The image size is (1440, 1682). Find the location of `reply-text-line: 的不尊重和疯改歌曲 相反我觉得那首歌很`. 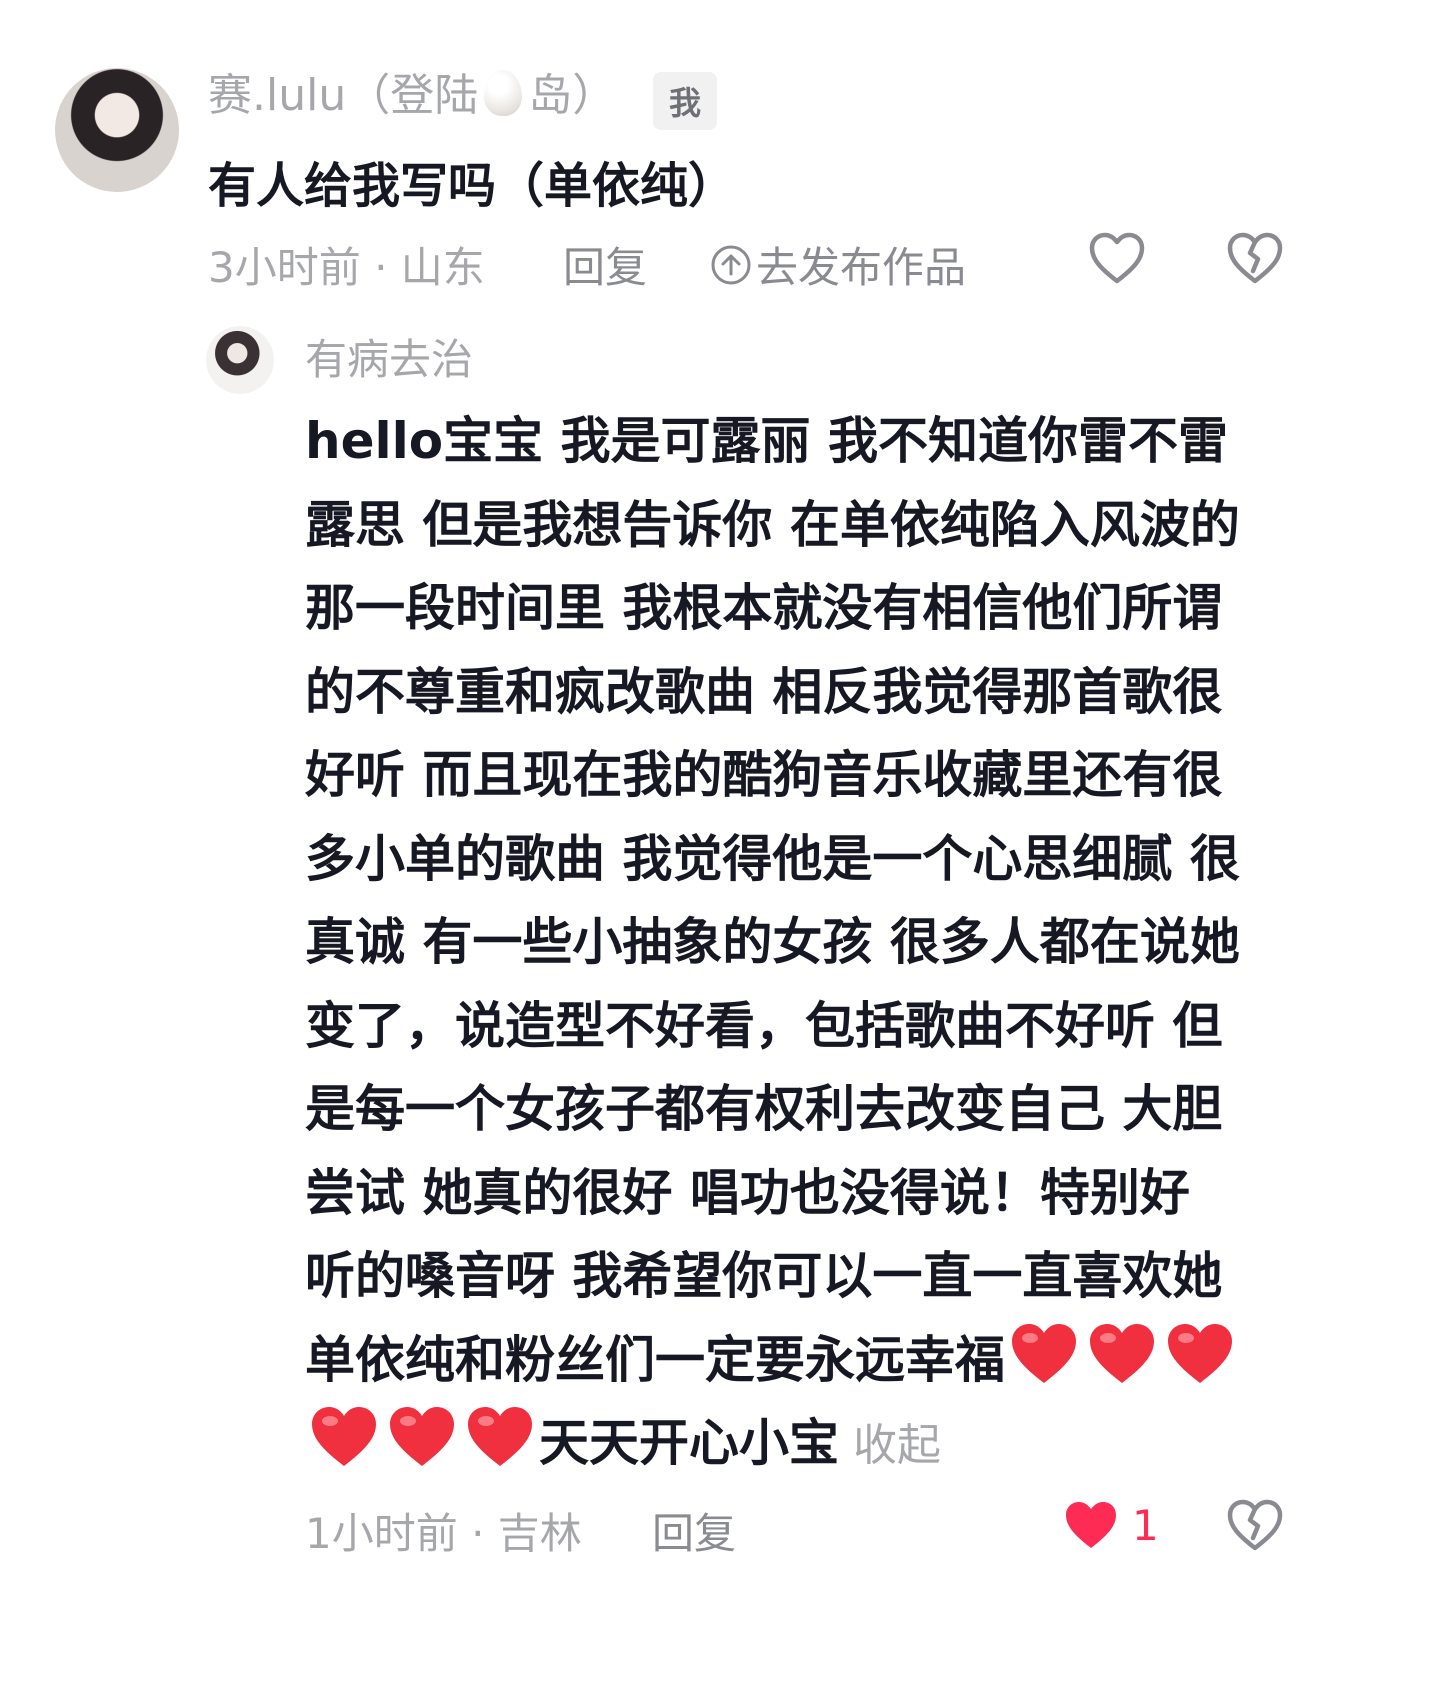

reply-text-line: 的不尊重和疯改歌曲 相反我觉得那首歌很 is located at coordinates (764, 691).